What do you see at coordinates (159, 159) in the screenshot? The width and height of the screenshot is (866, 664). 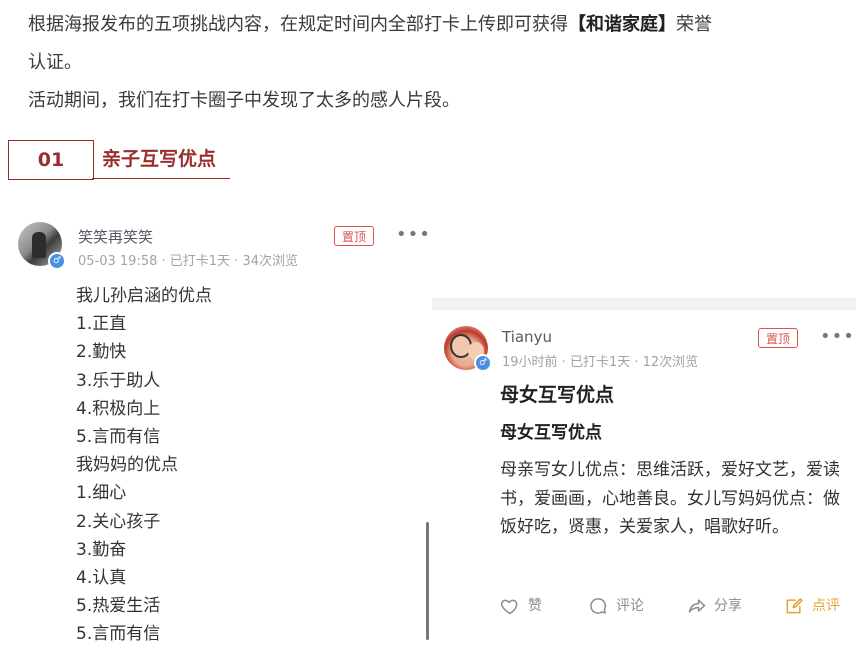 I see `section-title: 亲子互写优点` at bounding box center [159, 159].